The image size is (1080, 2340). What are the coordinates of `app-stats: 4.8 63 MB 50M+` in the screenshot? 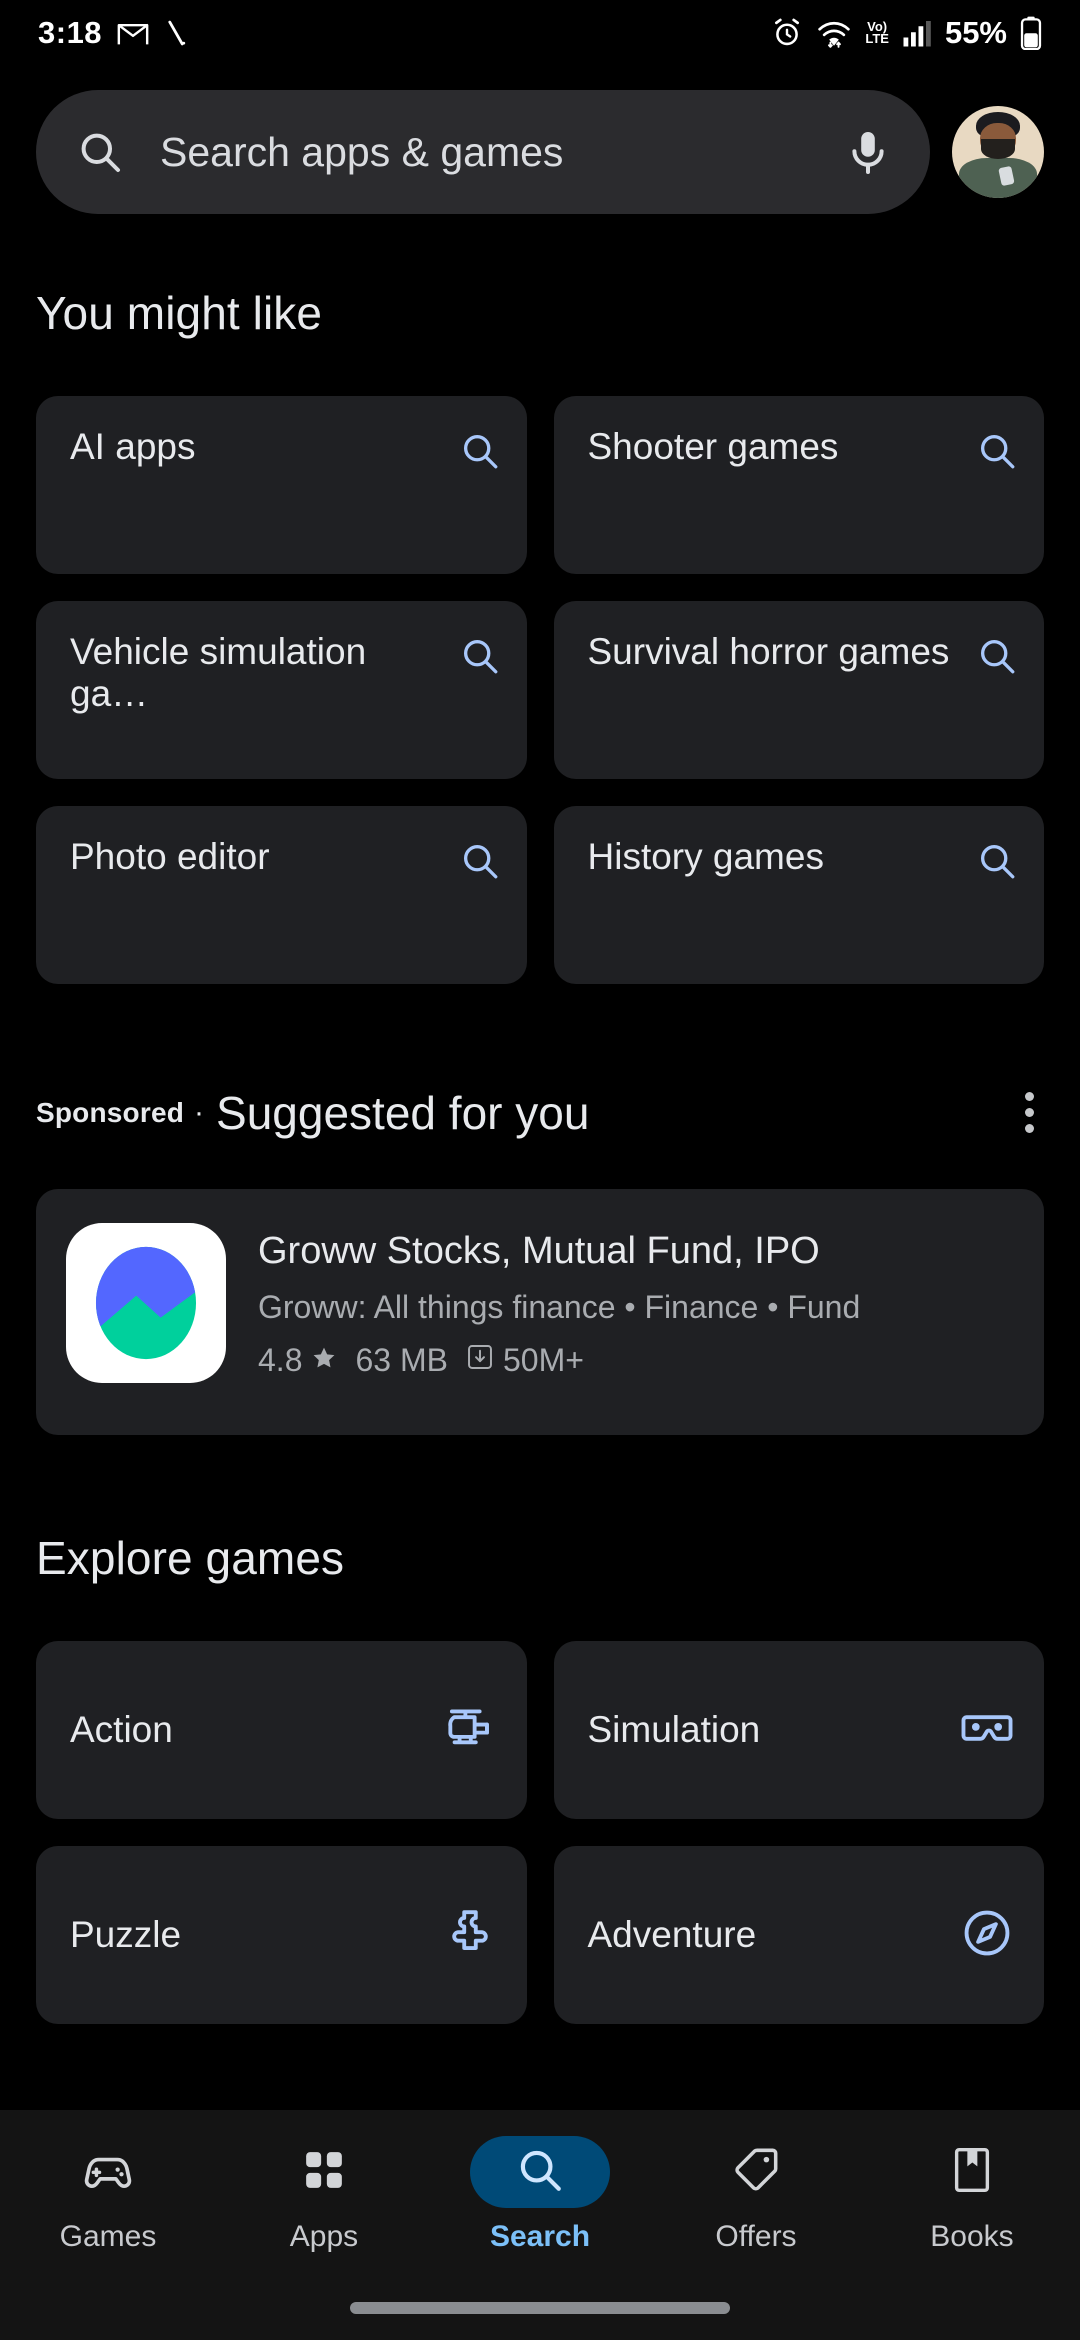 It's located at (636, 1360).